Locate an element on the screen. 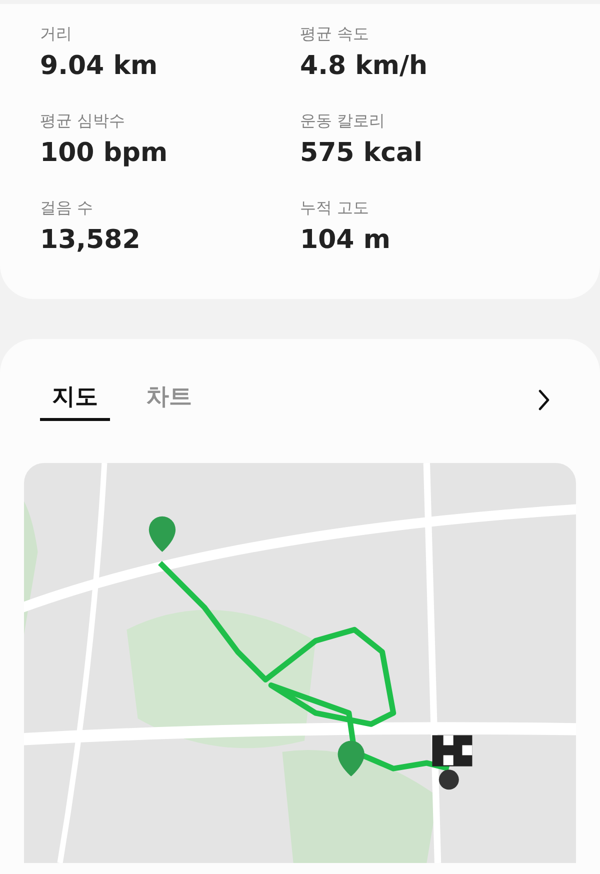 The height and width of the screenshot is (874, 600). stat-label: 걸음 수 is located at coordinates (67, 208).